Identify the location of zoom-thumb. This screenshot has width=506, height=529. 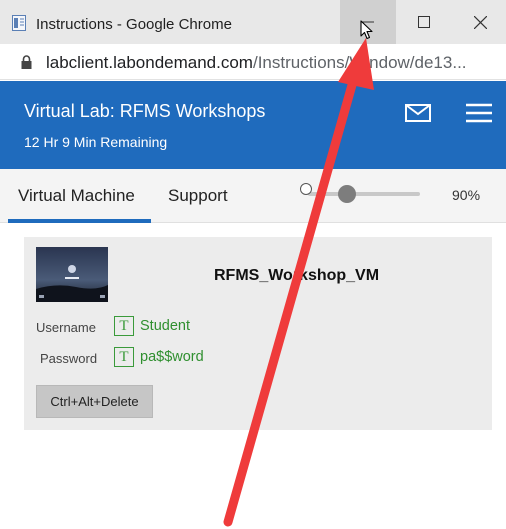
(347, 194).